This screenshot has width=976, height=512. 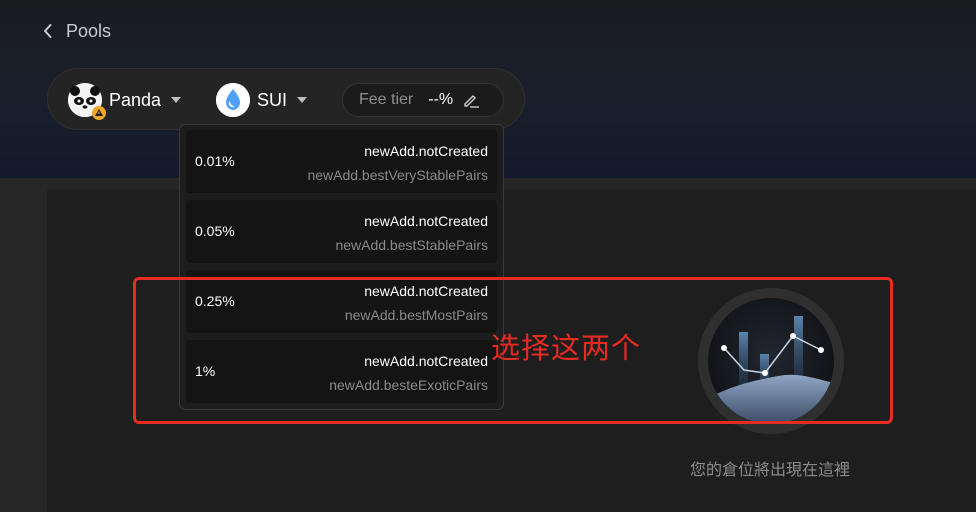 I want to click on panda-icon, so click(x=87, y=101).